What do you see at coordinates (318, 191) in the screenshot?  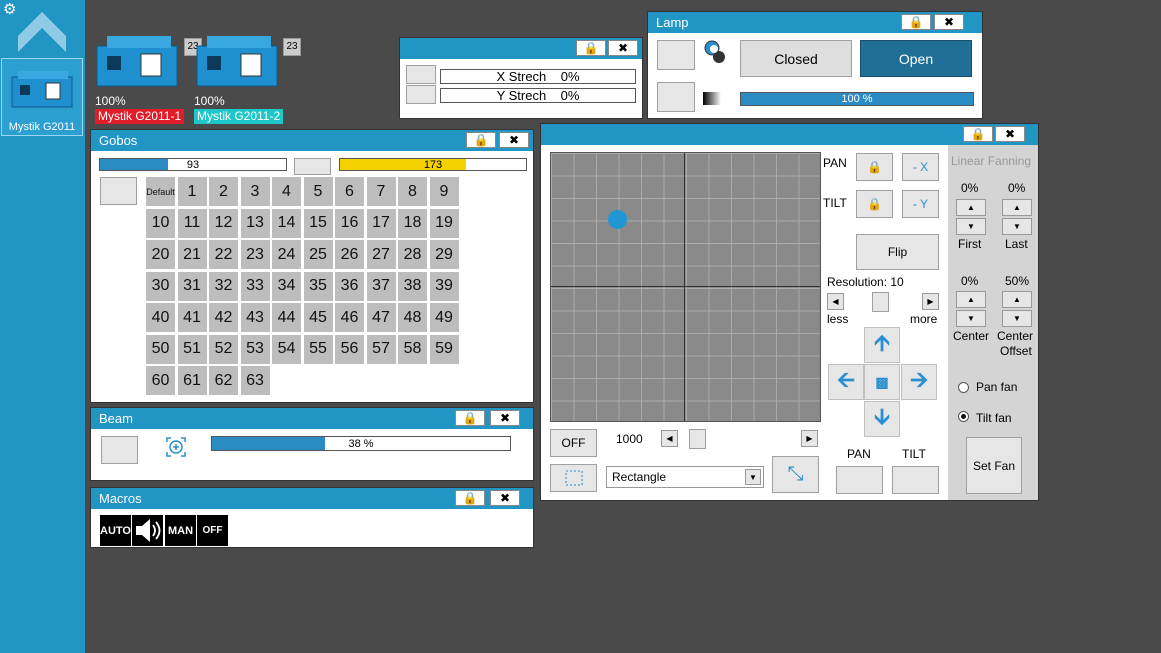 I see `gobo-button: 5` at bounding box center [318, 191].